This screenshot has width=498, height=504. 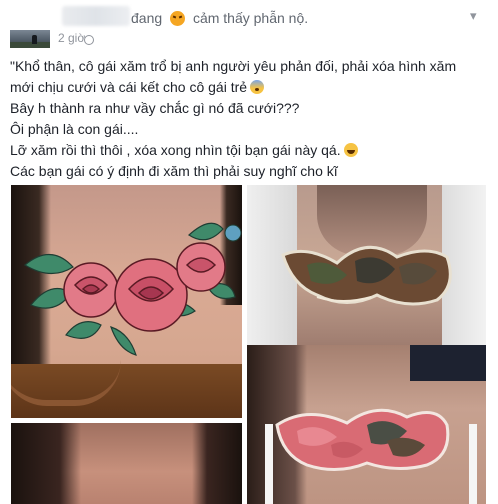 I want to click on avatar, so click(x=30, y=39).